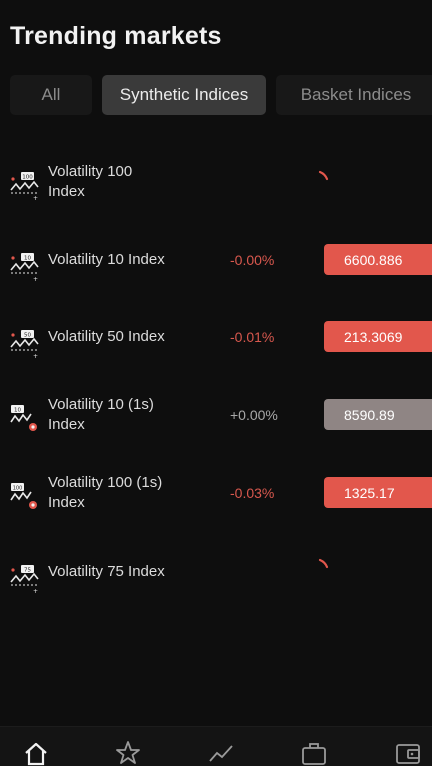 The height and width of the screenshot is (766, 432). Describe the element at coordinates (216, 586) in the screenshot. I see `market-row: 75 + Volatility 75 Index` at that location.